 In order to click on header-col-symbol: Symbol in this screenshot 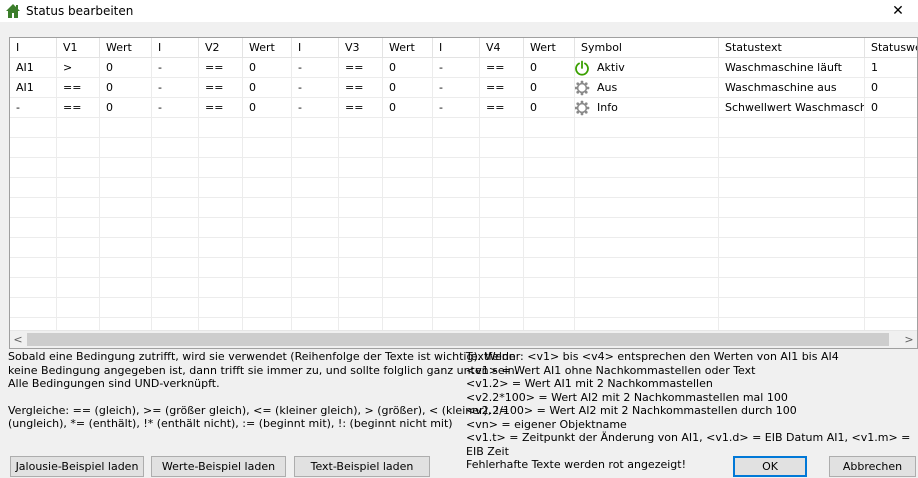, I will do `click(647, 48)`.